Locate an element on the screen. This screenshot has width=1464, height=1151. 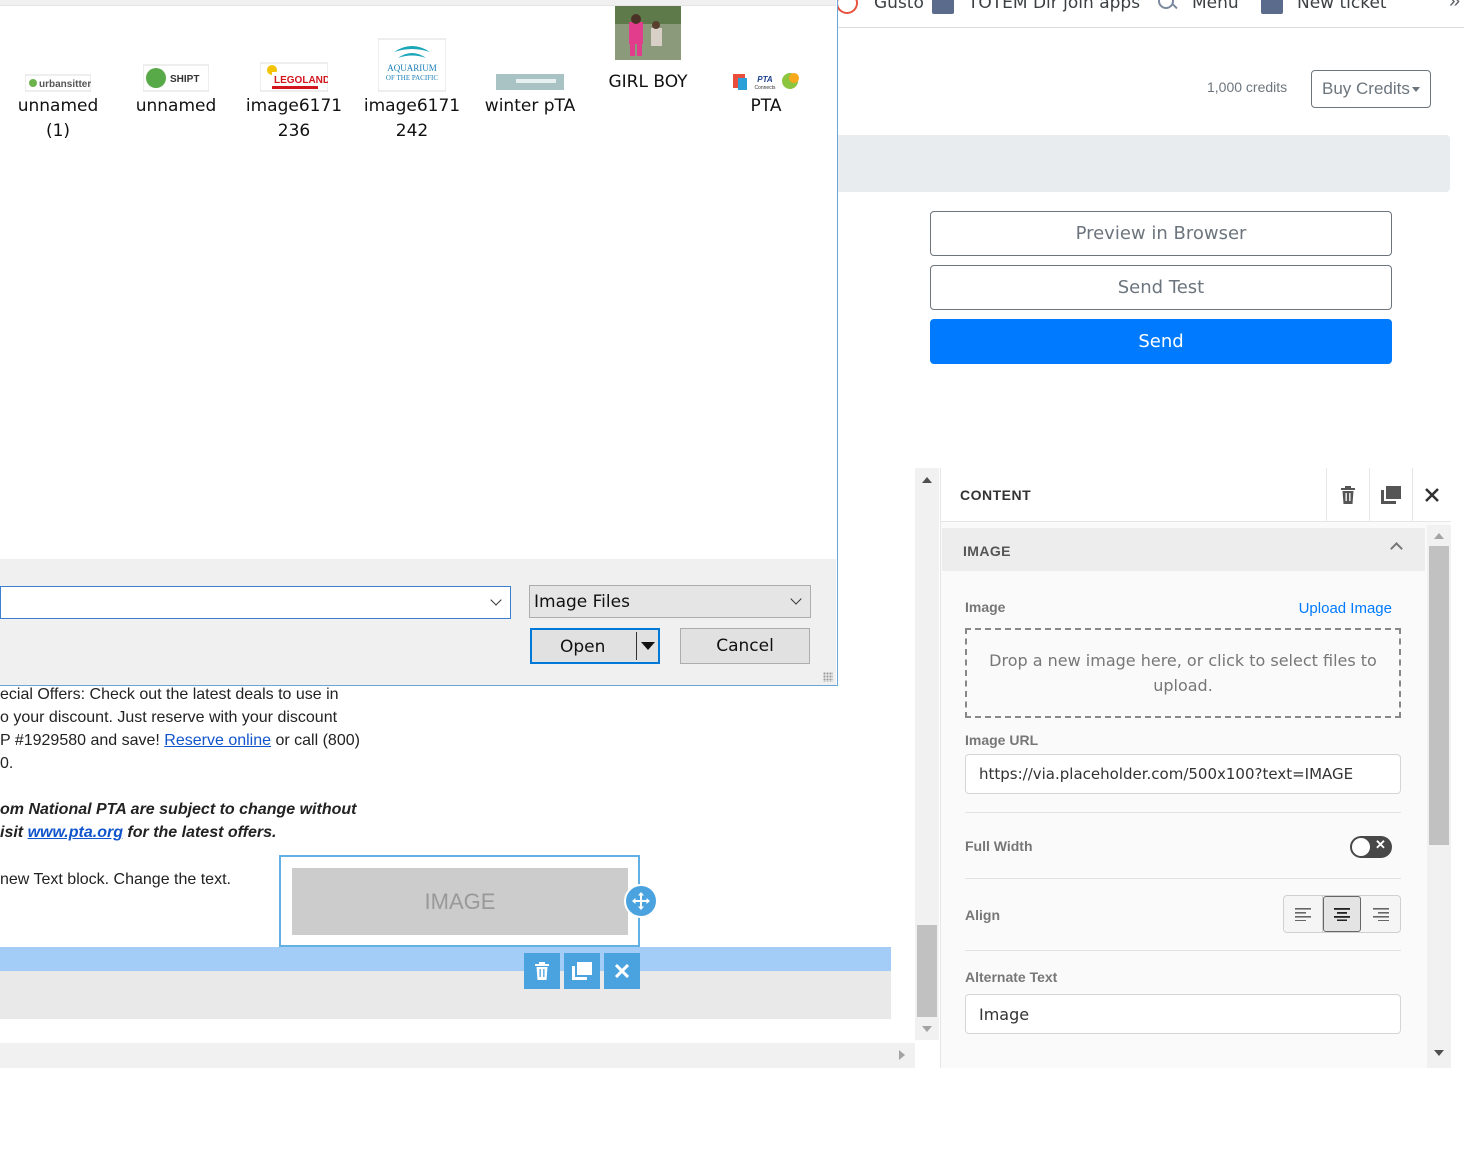
bookmark-menu: Menu is located at coordinates (1197, 7).